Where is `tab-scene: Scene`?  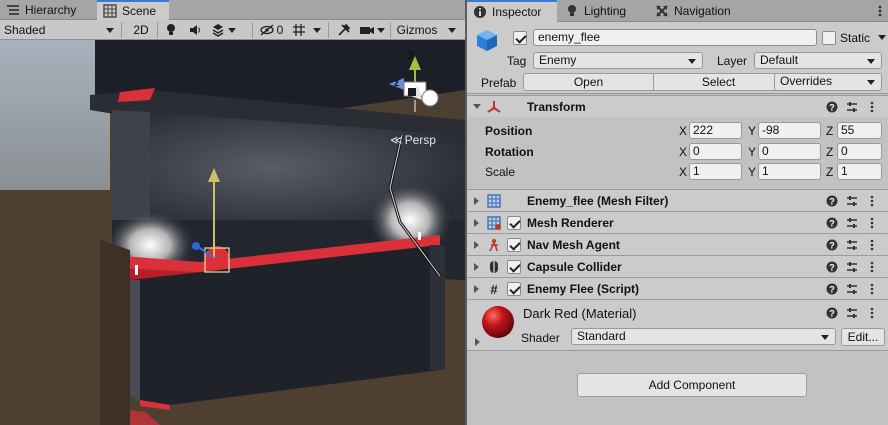
tab-scene: Scene is located at coordinates (133, 10).